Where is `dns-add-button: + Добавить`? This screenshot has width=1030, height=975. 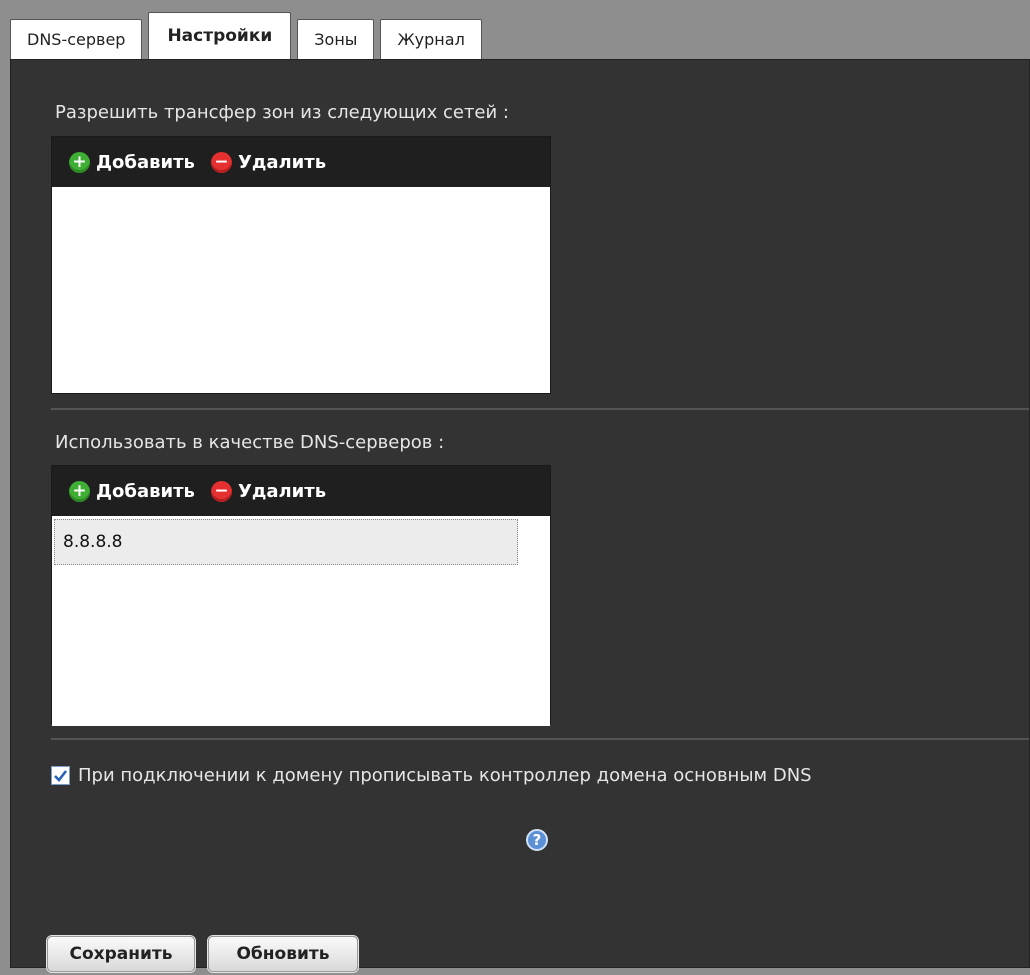
dns-add-button: + Добавить is located at coordinates (132, 491).